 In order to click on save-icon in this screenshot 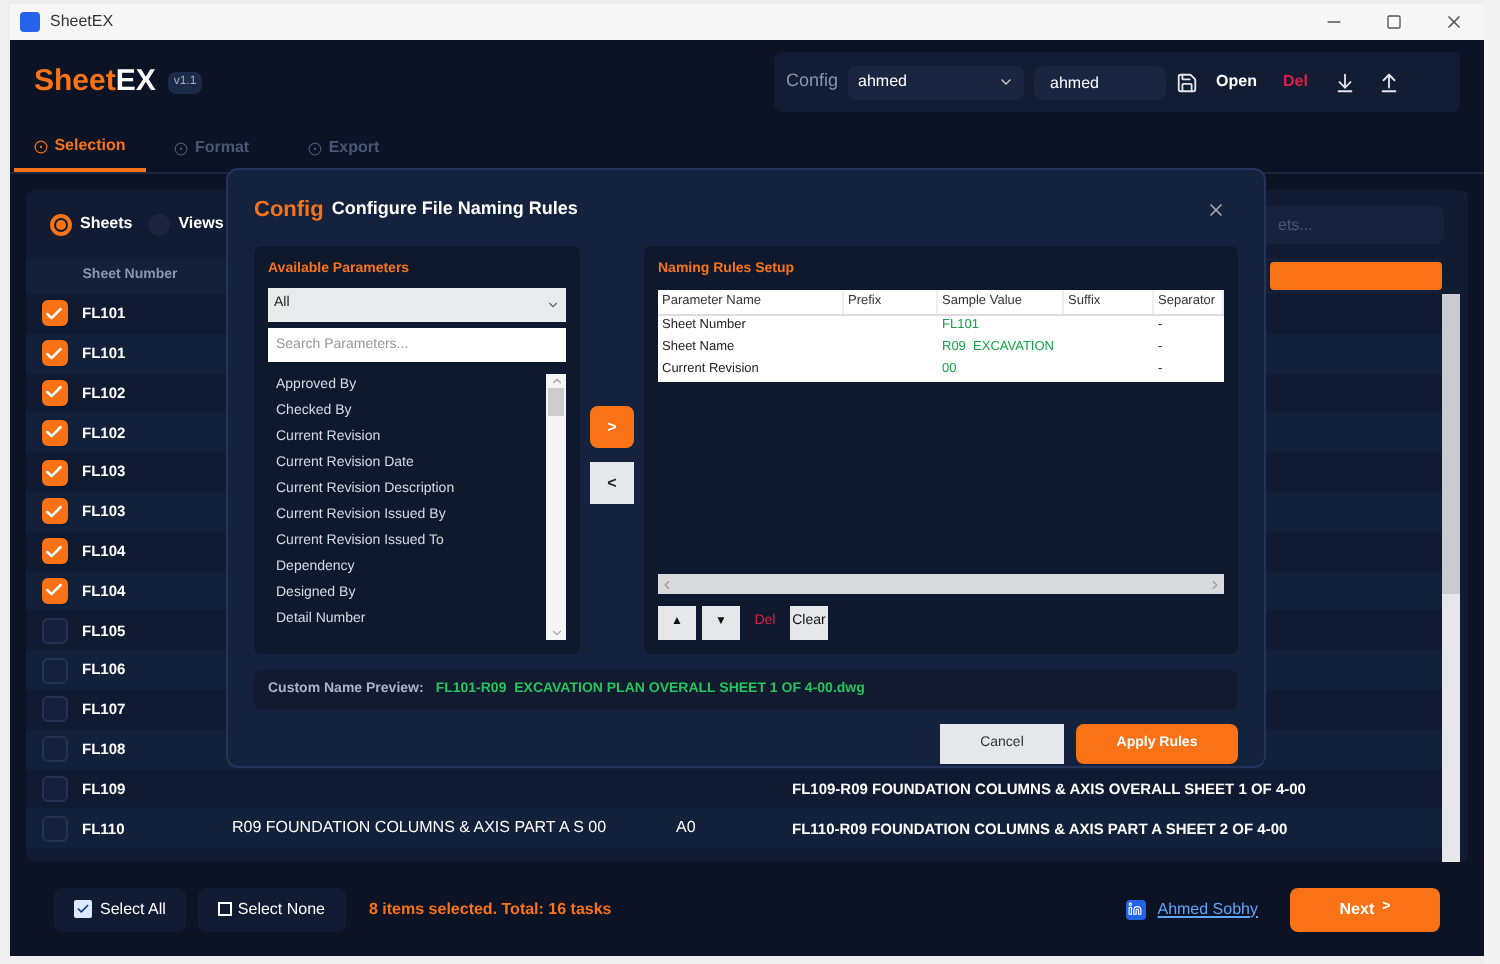, I will do `click(1187, 82)`.